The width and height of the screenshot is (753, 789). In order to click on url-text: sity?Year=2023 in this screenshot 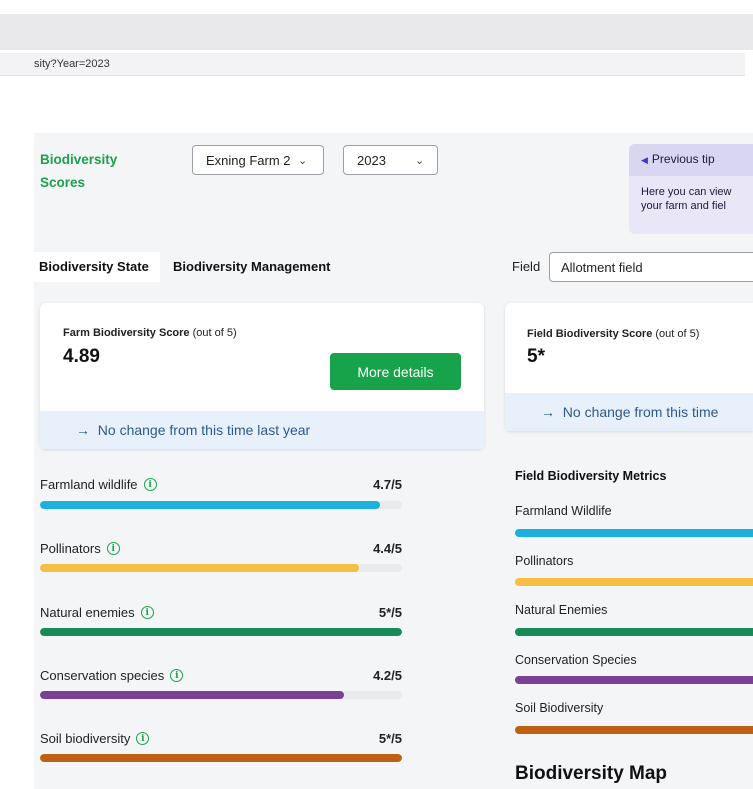, I will do `click(72, 64)`.